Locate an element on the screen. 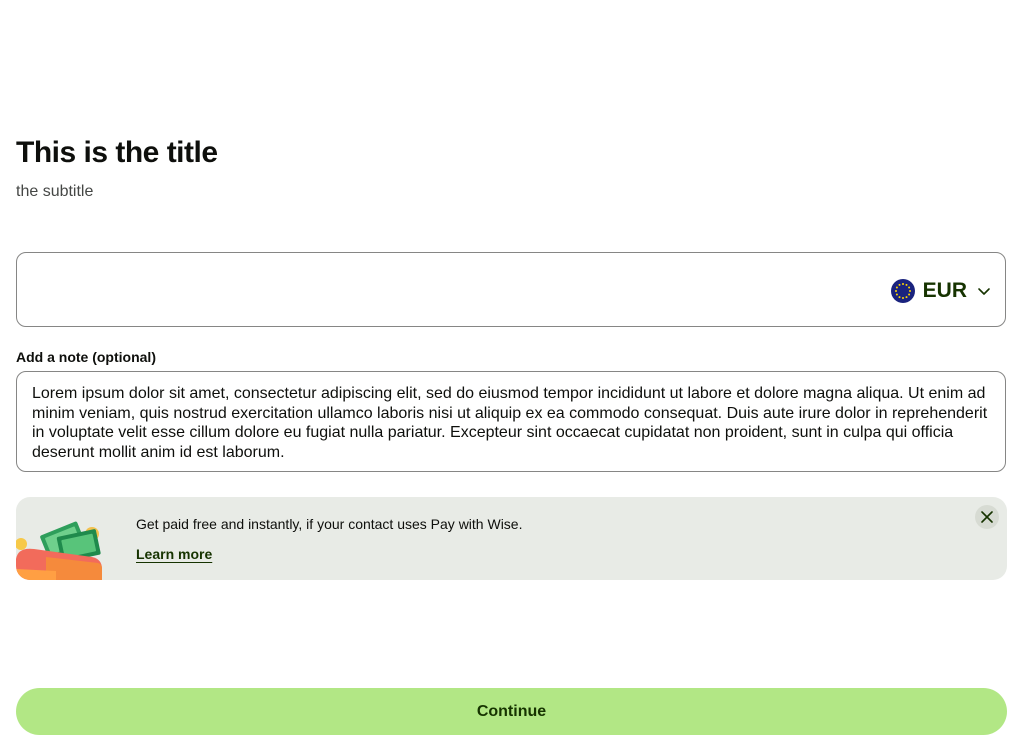  wallet-cash-illustration is located at coordinates (59, 550).